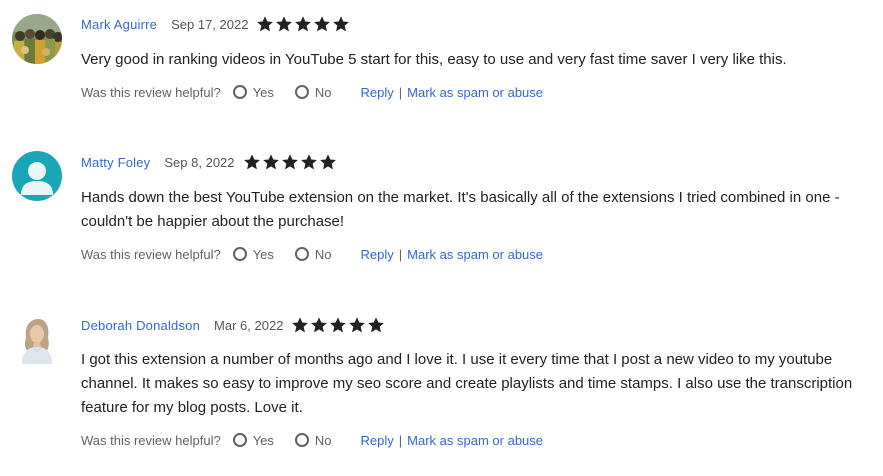  What do you see at coordinates (140, 325) in the screenshot?
I see `reviewer-name: Deborah Donaldson` at bounding box center [140, 325].